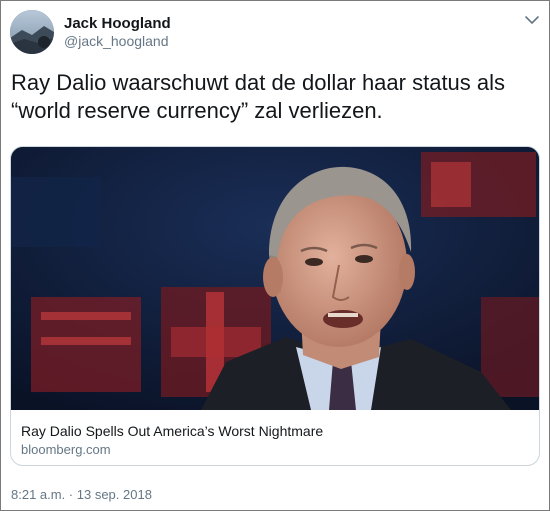  I want to click on avatar-image, so click(32, 32).